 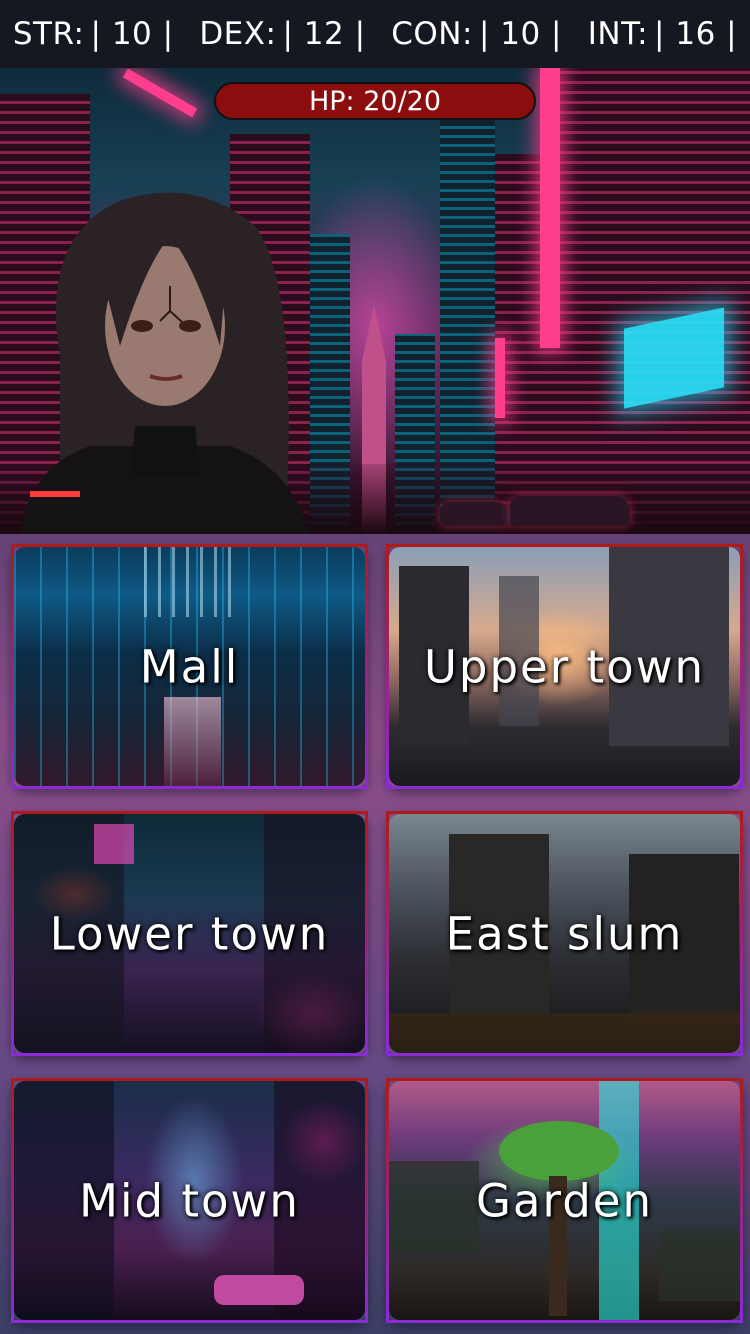 What do you see at coordinates (618, 34) in the screenshot?
I see `stat-label: INT:` at bounding box center [618, 34].